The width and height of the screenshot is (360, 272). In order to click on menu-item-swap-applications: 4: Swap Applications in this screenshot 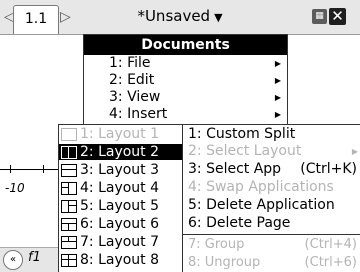, I will do `click(271, 187)`.